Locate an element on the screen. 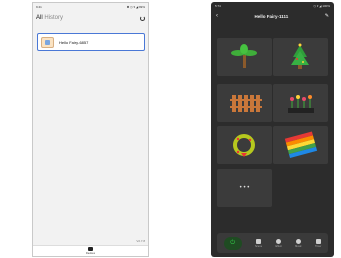  tile-fence is located at coordinates (244, 103).